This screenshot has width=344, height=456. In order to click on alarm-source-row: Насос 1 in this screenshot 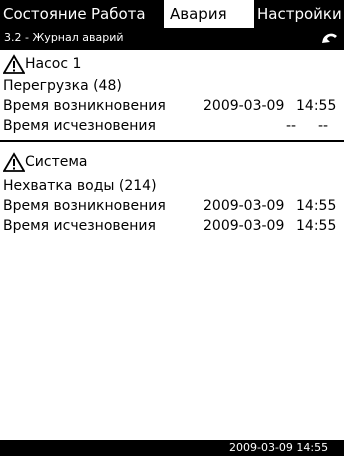, I will do `click(172, 64)`.